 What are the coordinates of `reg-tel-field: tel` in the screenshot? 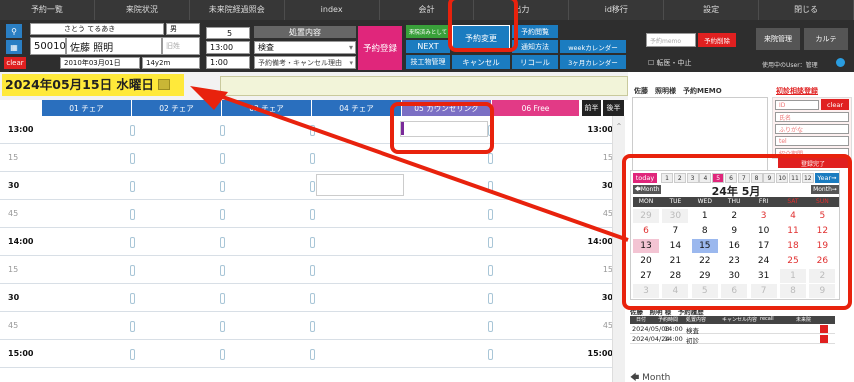 It's located at (812, 141).